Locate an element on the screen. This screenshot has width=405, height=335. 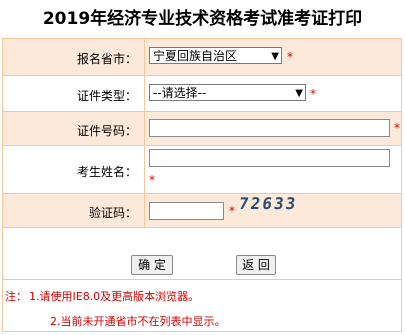
province-value: 宁夏回族自治区 is located at coordinates (195, 56).